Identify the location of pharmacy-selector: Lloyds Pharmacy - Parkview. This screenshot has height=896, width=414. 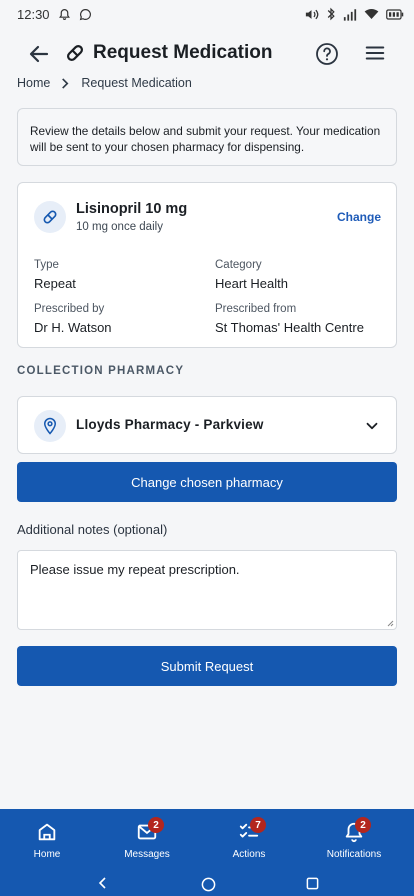
(207, 425).